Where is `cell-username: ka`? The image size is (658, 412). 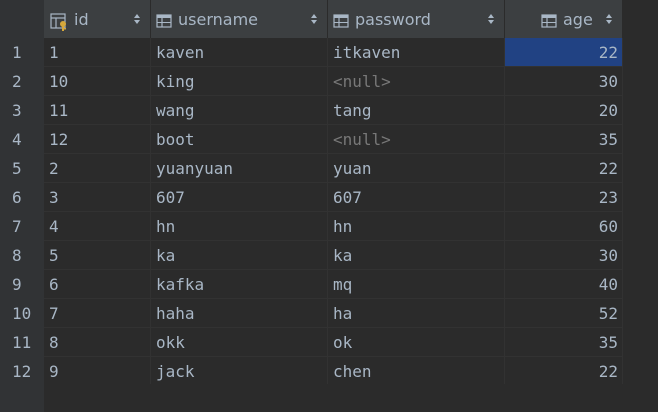
cell-username: ka is located at coordinates (239, 255).